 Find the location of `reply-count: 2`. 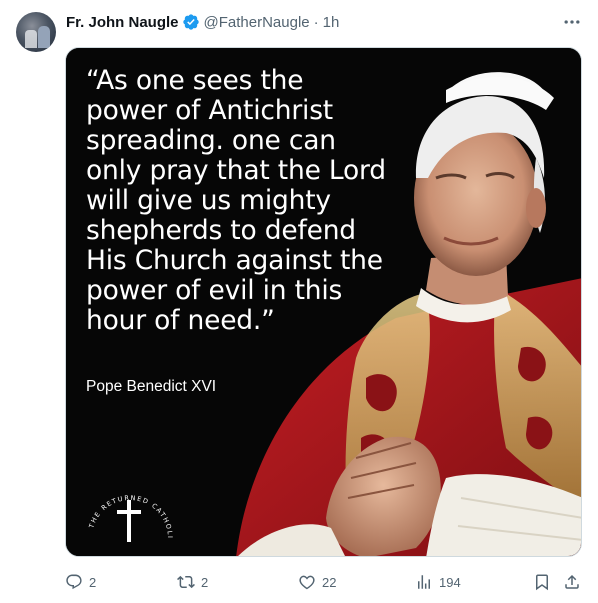

reply-count: 2 is located at coordinates (93, 582).